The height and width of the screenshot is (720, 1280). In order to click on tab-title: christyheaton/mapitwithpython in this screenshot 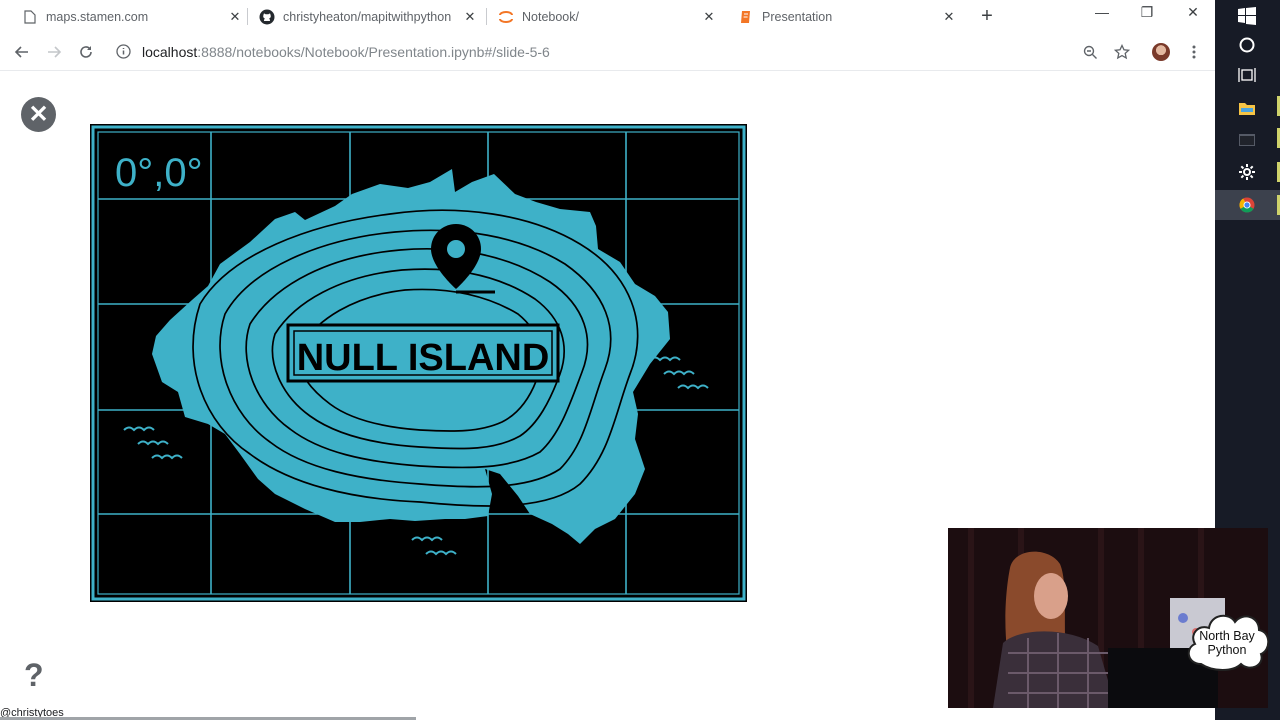, I will do `click(367, 16)`.